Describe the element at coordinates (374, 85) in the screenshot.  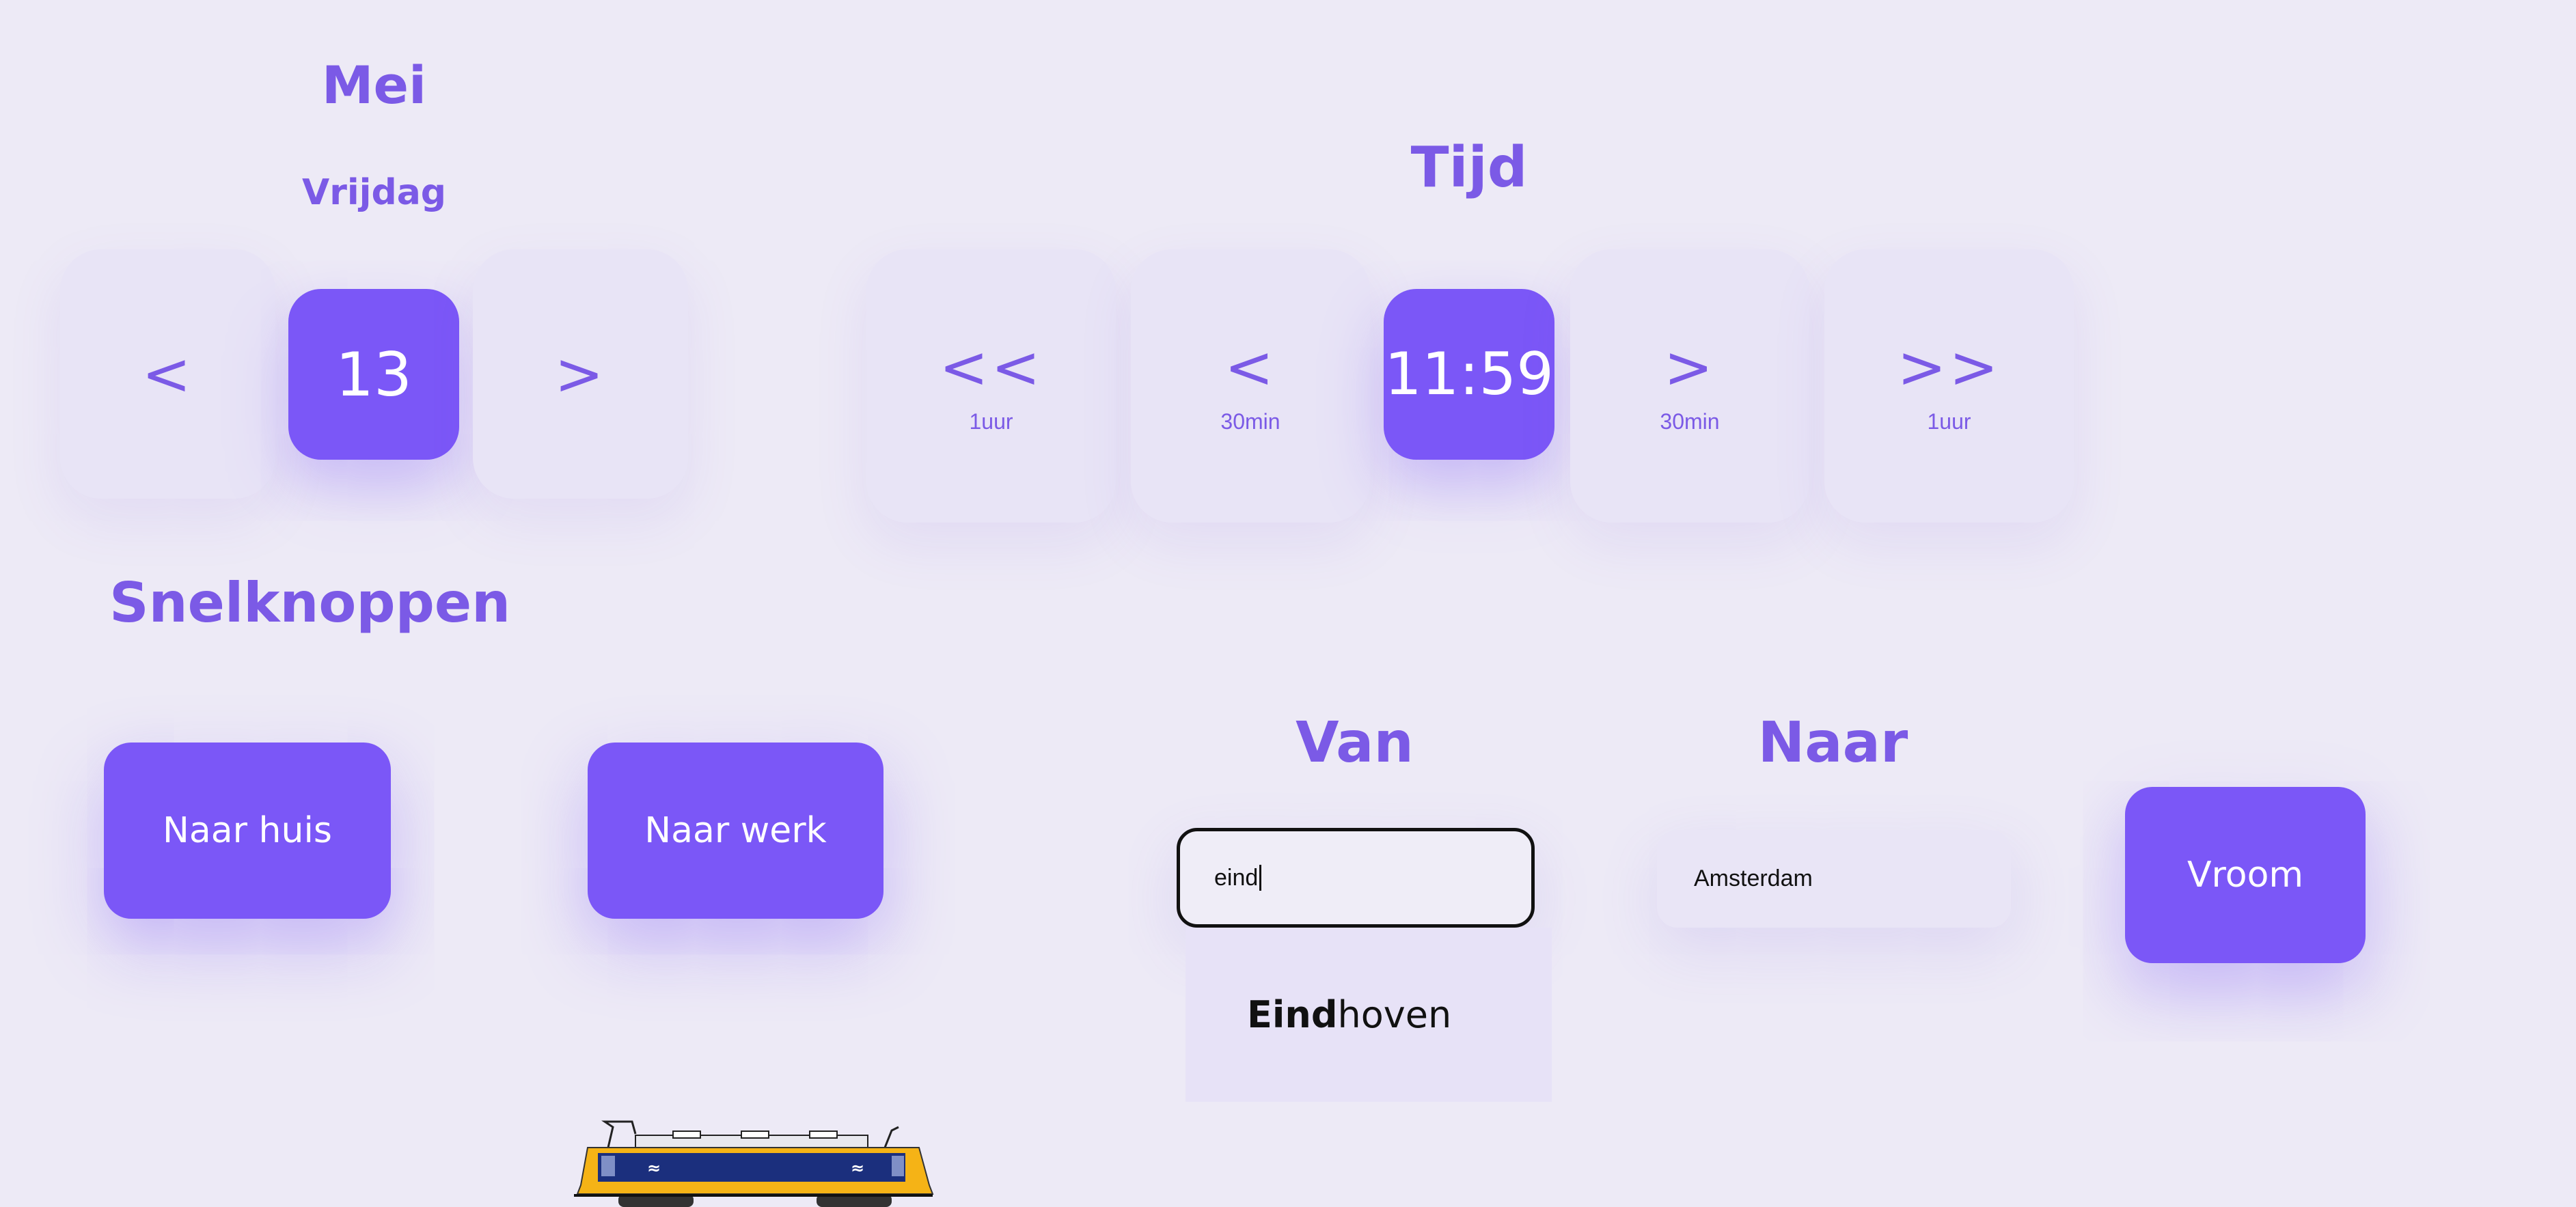
I see `month-title: Mei` at that location.